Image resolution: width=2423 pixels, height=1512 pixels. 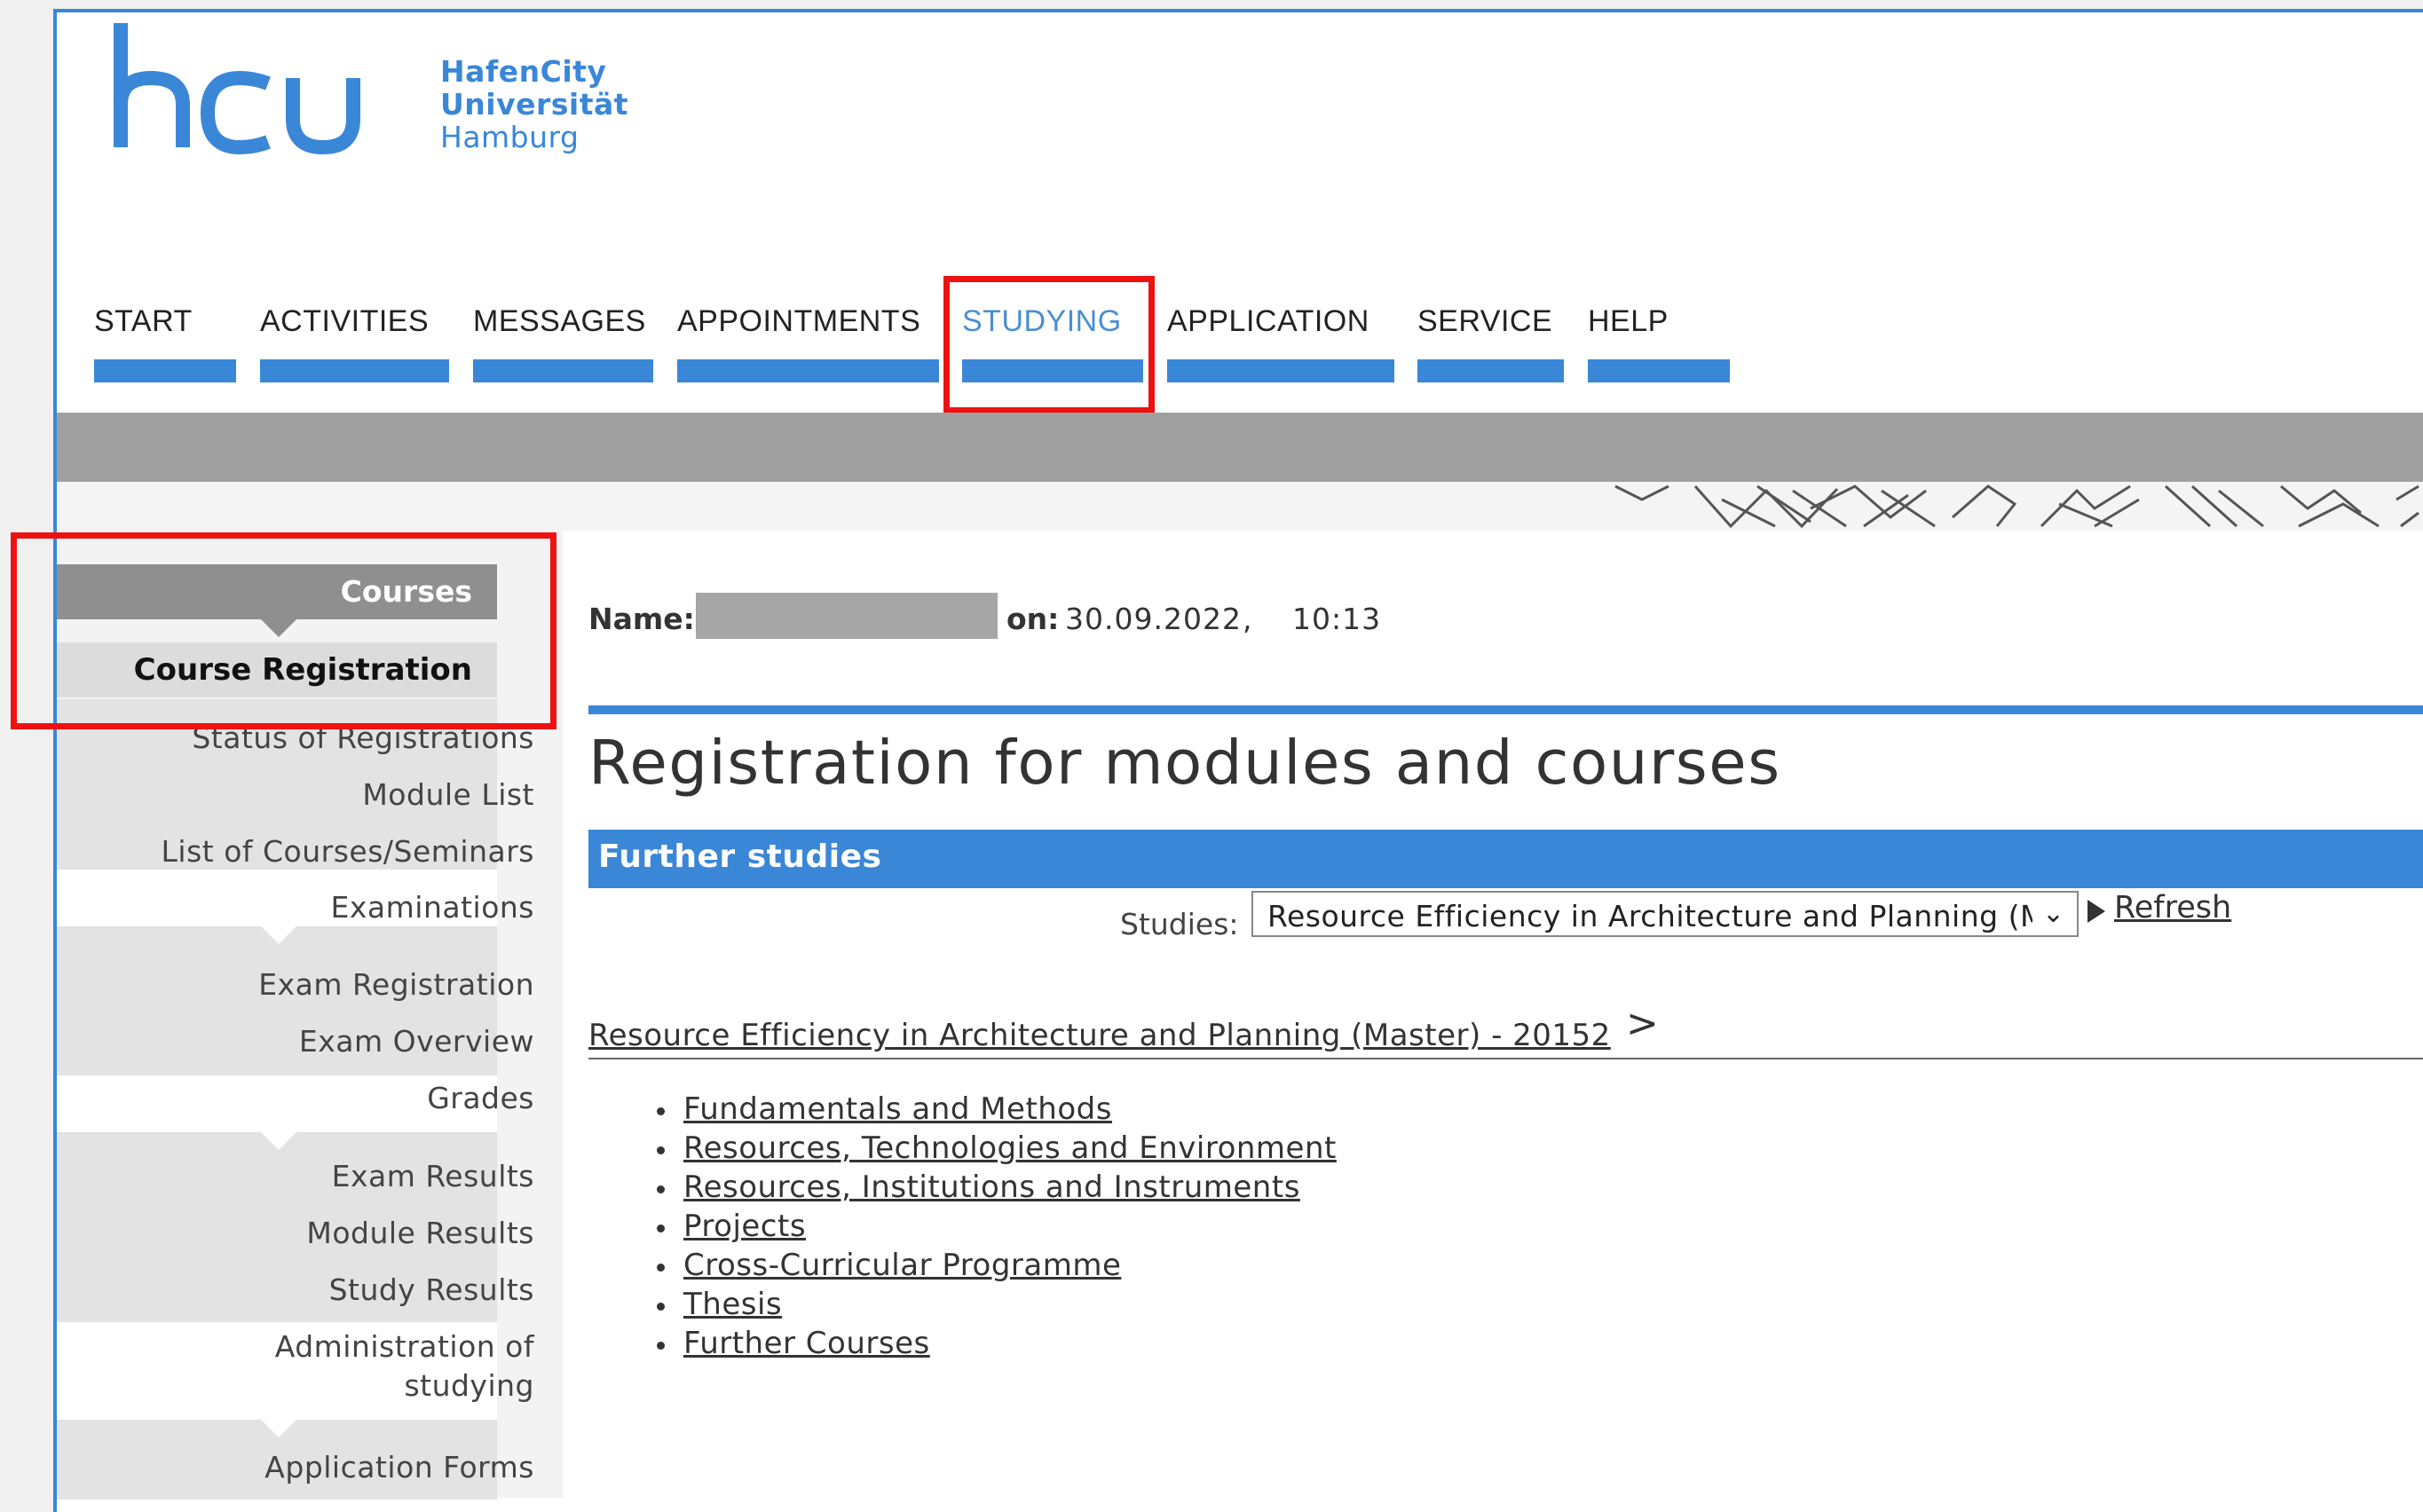 I want to click on sidebar-item-module-results: Module Results, so click(x=342, y=1233).